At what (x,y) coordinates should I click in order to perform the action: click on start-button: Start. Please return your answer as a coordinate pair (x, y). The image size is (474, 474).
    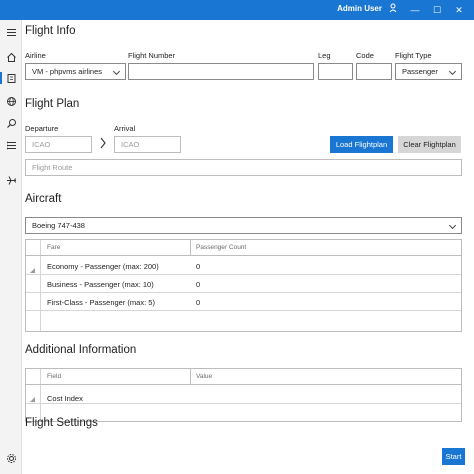
    Looking at the image, I should click on (453, 456).